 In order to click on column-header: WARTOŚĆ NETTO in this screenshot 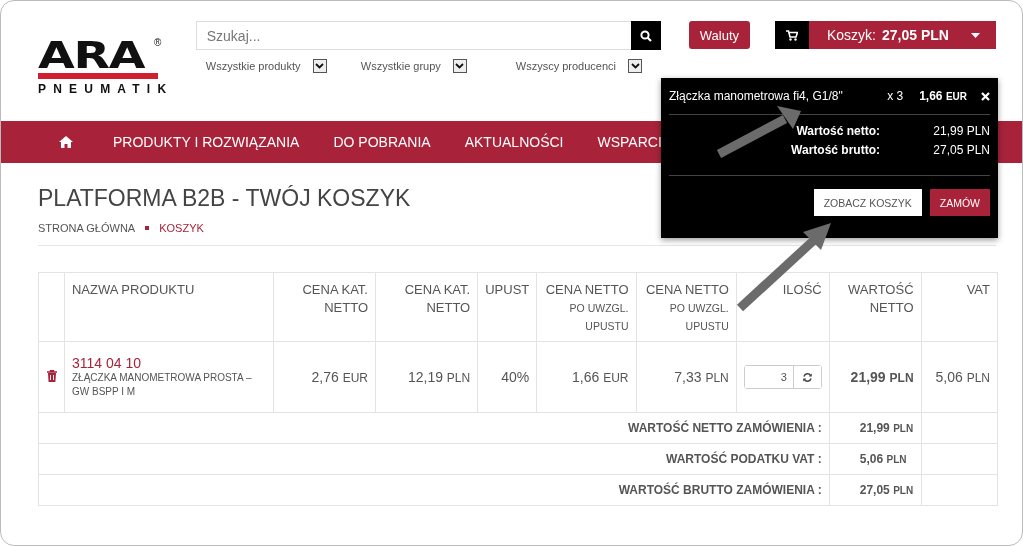, I will do `click(875, 307)`.